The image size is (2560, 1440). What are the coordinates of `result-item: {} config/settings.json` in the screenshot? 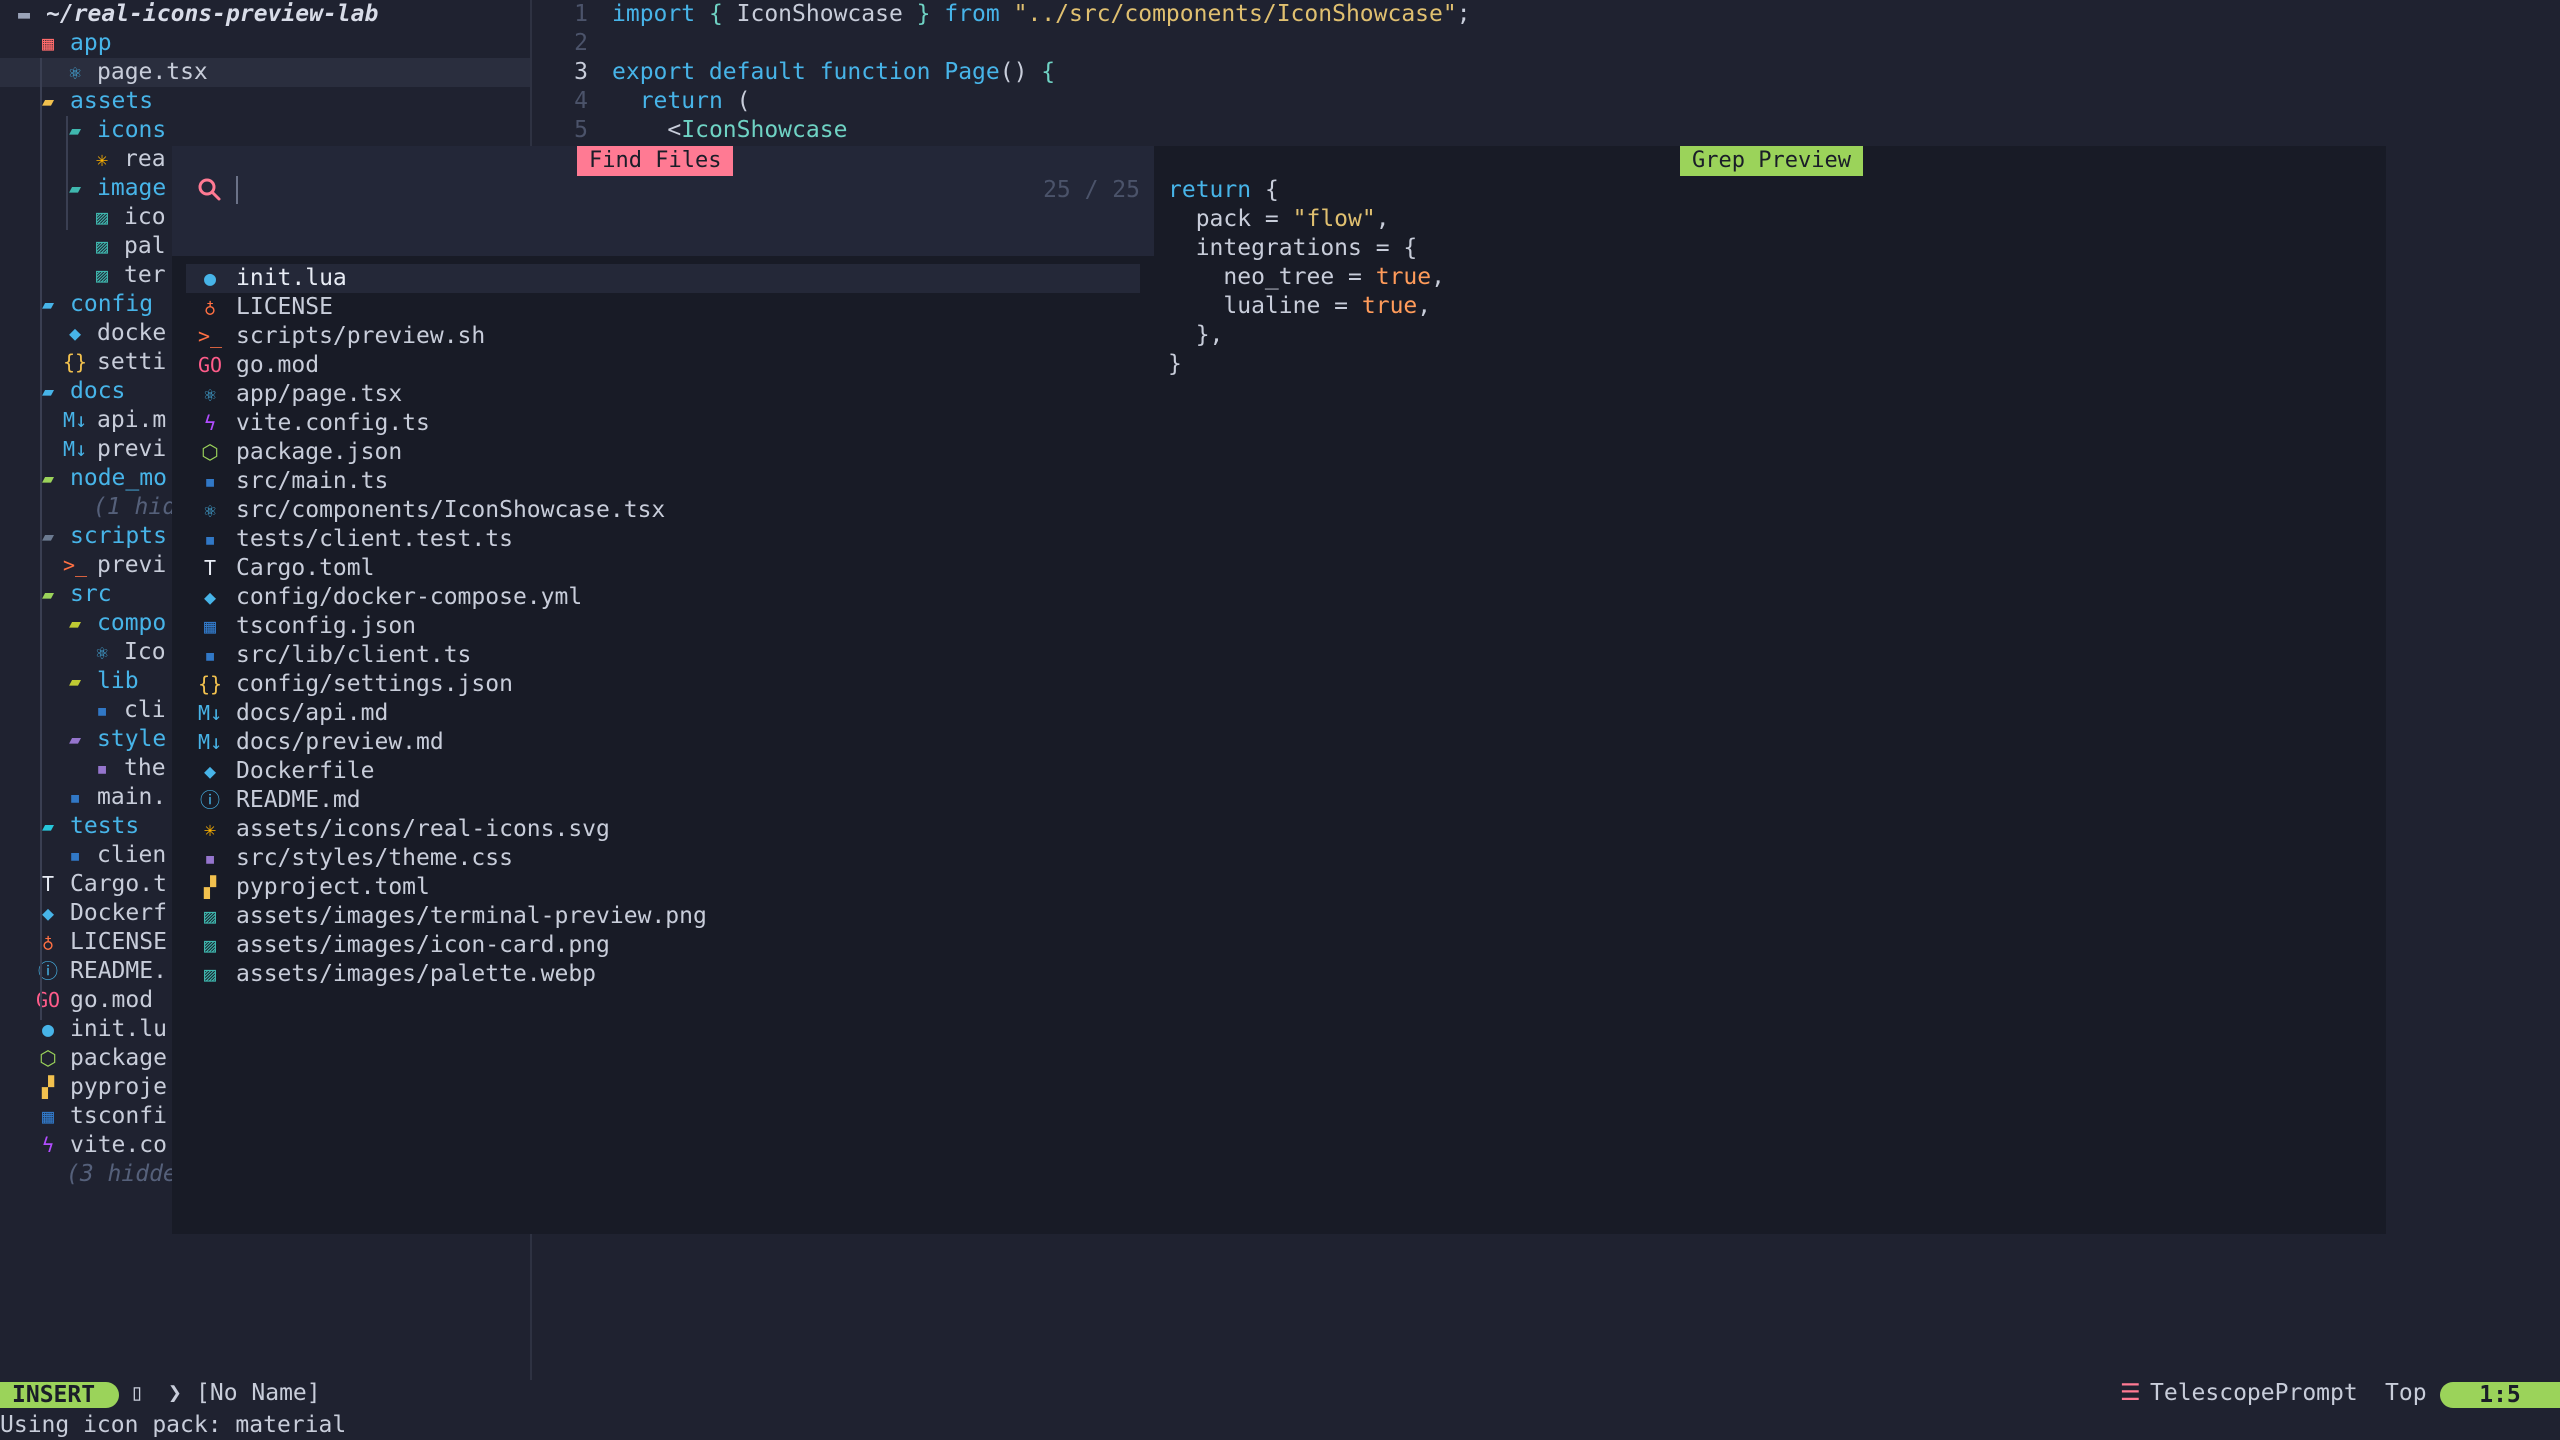 It's located at (663, 684).